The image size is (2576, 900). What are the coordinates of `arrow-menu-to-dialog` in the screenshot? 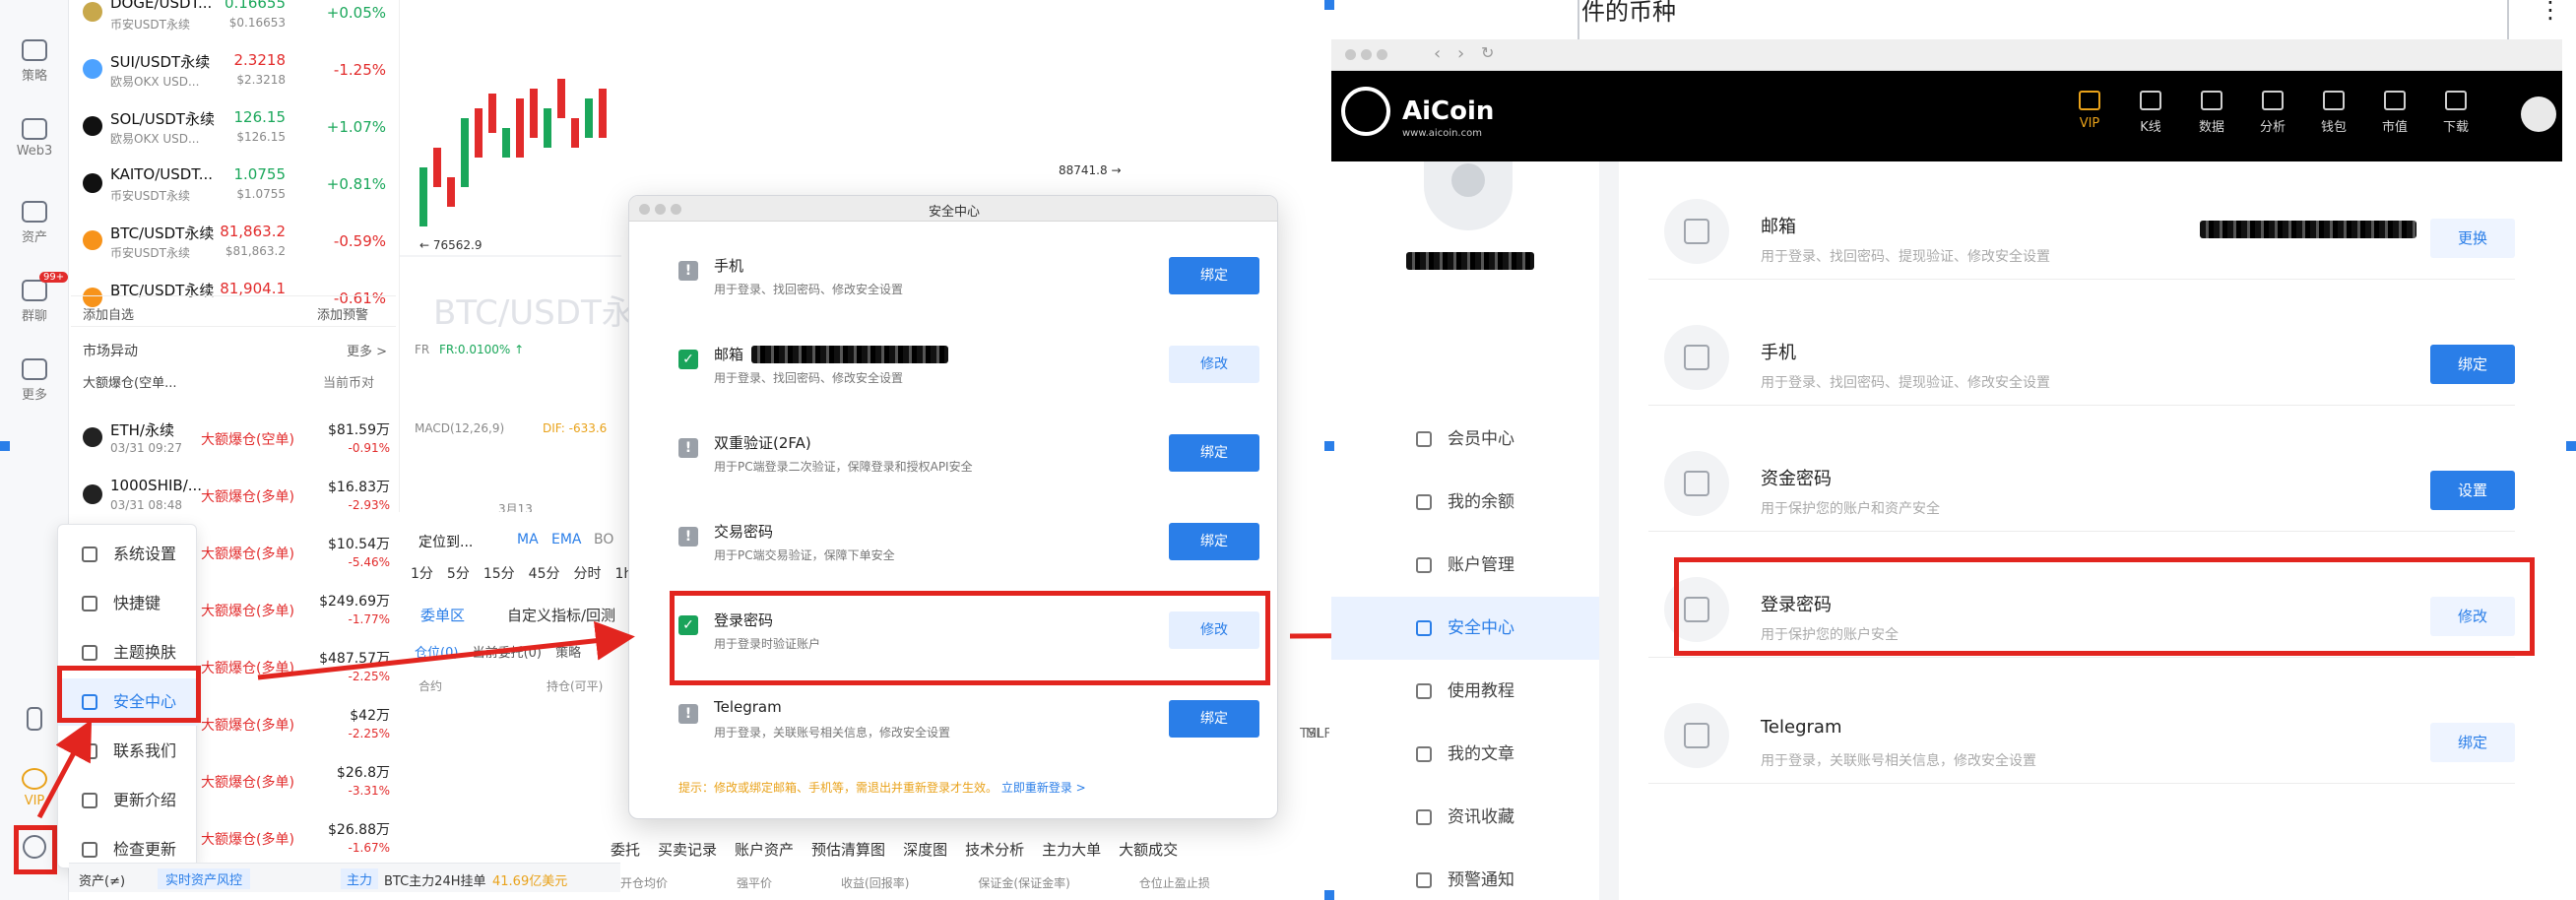 It's located at (446, 650).